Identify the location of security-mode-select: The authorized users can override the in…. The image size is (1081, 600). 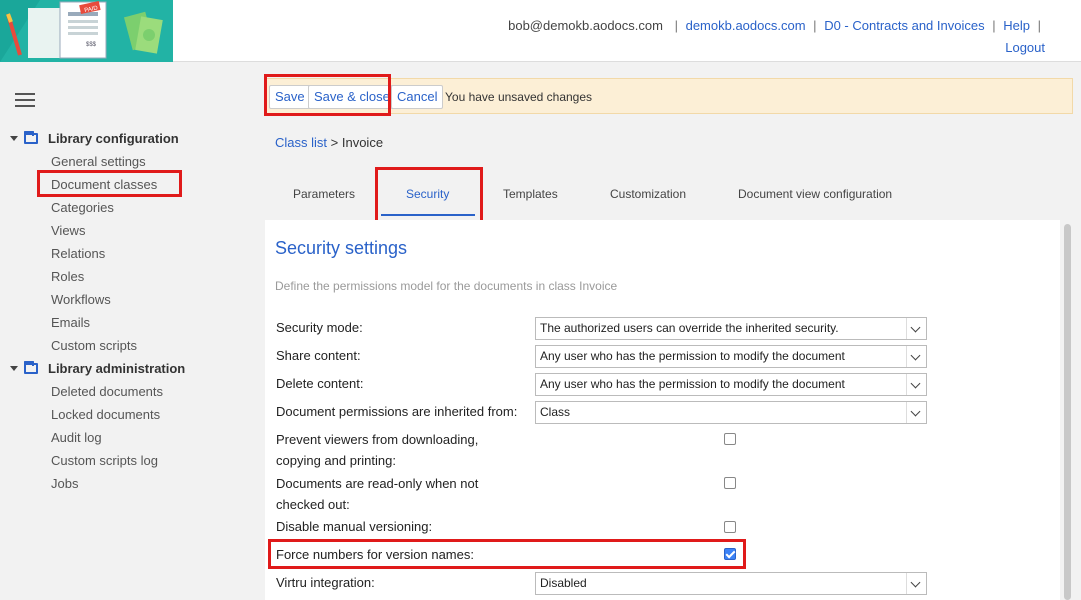
(731, 328).